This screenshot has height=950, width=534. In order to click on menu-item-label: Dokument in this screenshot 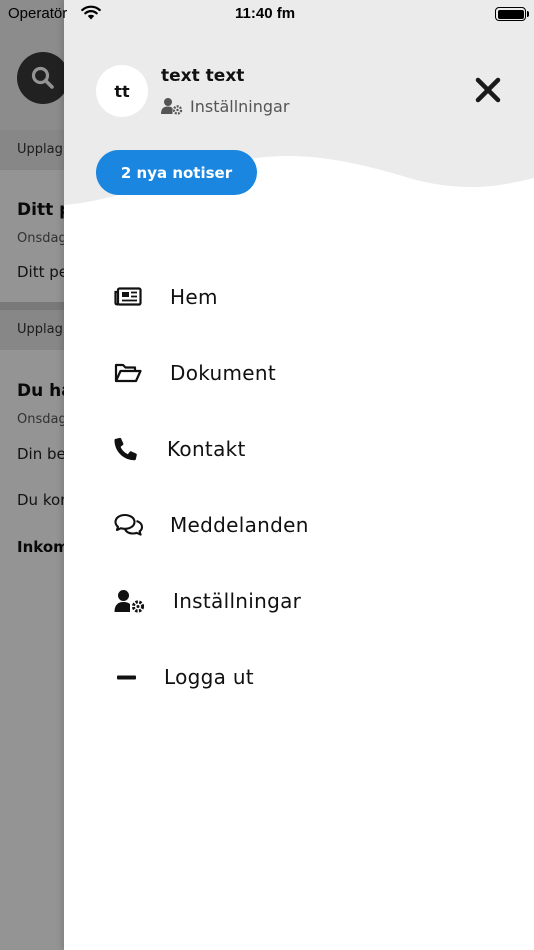, I will do `click(223, 373)`.